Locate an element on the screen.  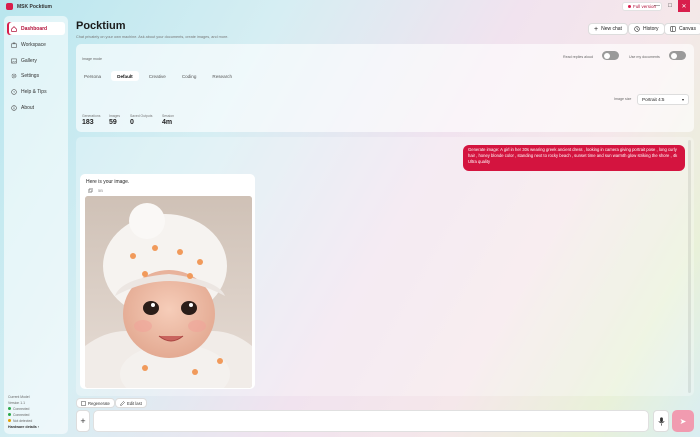
sidebar-item-about: About is located at coordinates (36, 107).